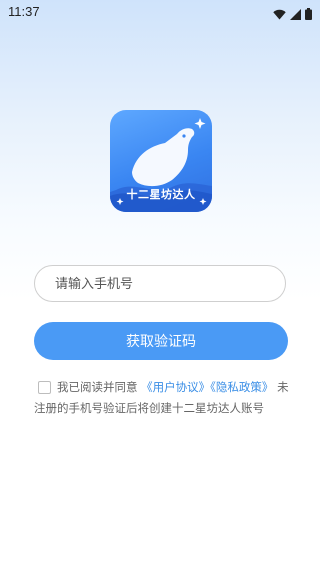  I want to click on phone-input-container, so click(160, 284).